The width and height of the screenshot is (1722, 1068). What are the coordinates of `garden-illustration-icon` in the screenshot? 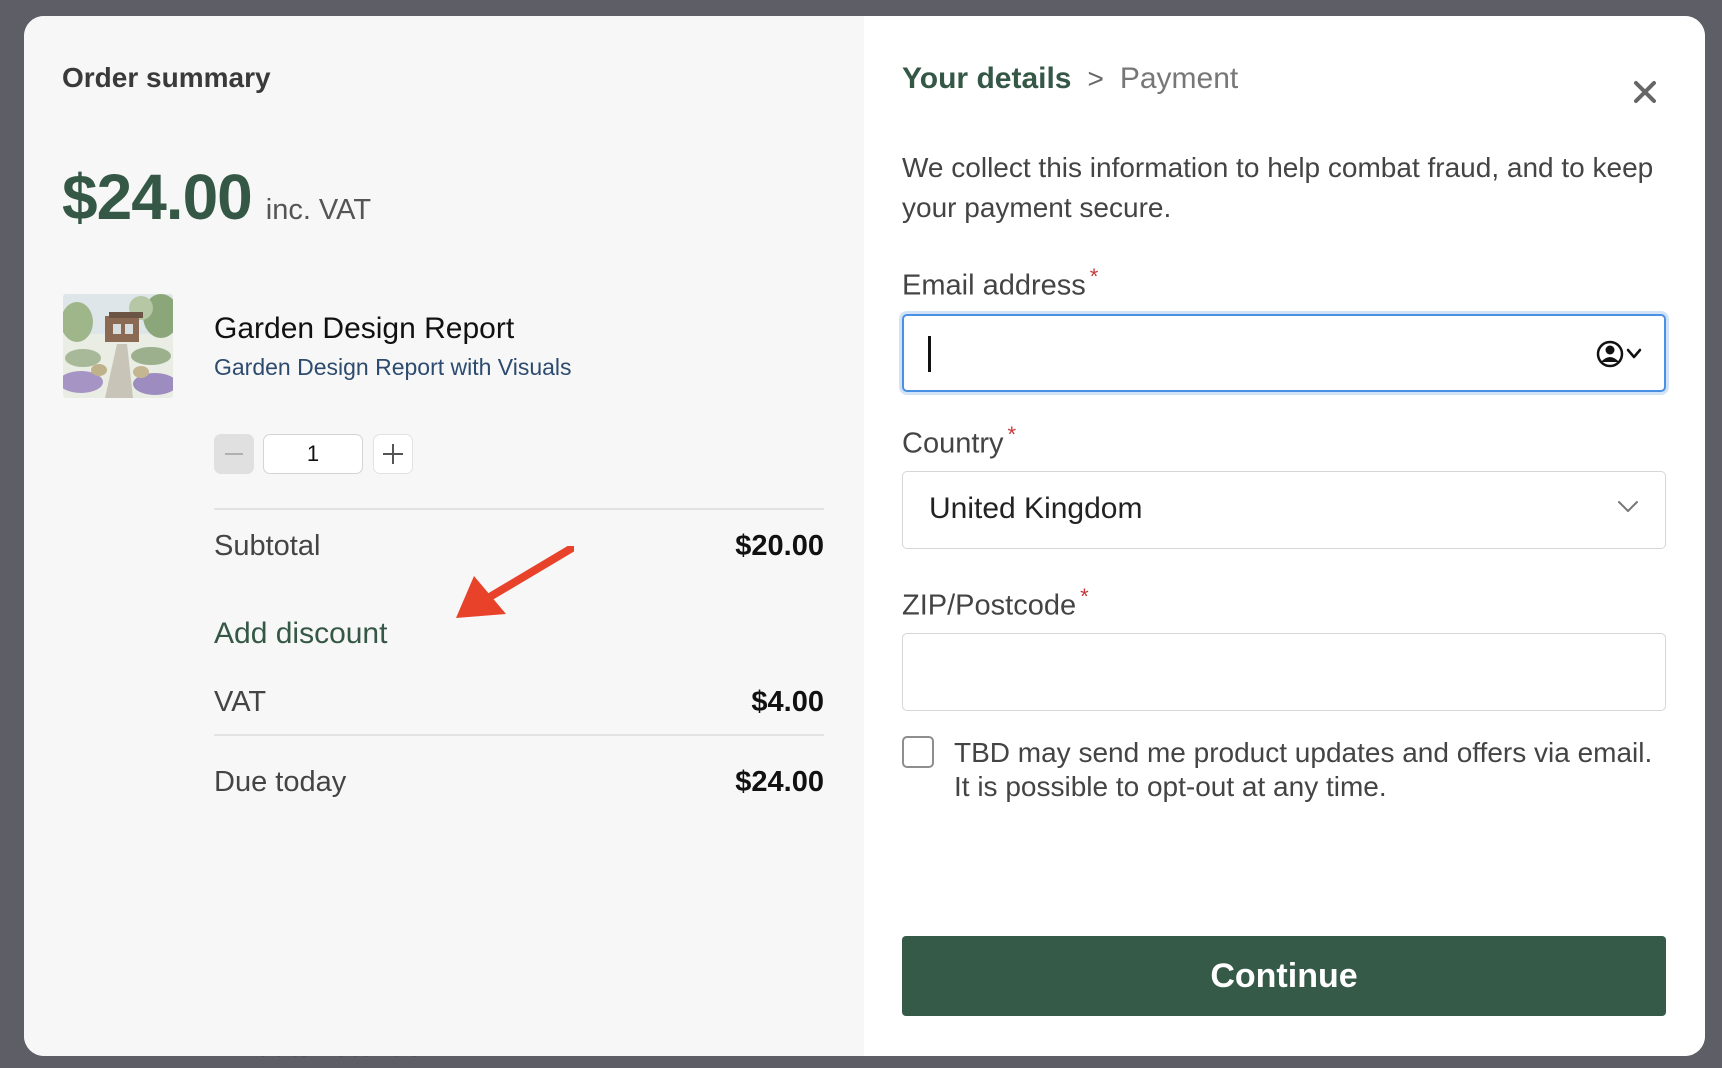 It's located at (118, 346).